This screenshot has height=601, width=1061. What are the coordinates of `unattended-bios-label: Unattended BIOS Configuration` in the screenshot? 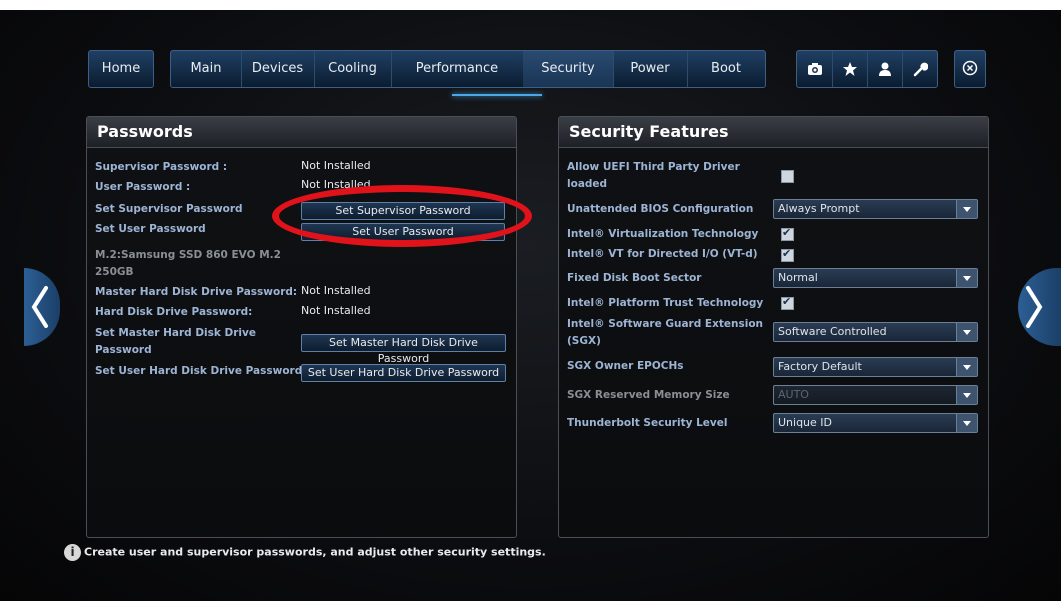 It's located at (660, 209).